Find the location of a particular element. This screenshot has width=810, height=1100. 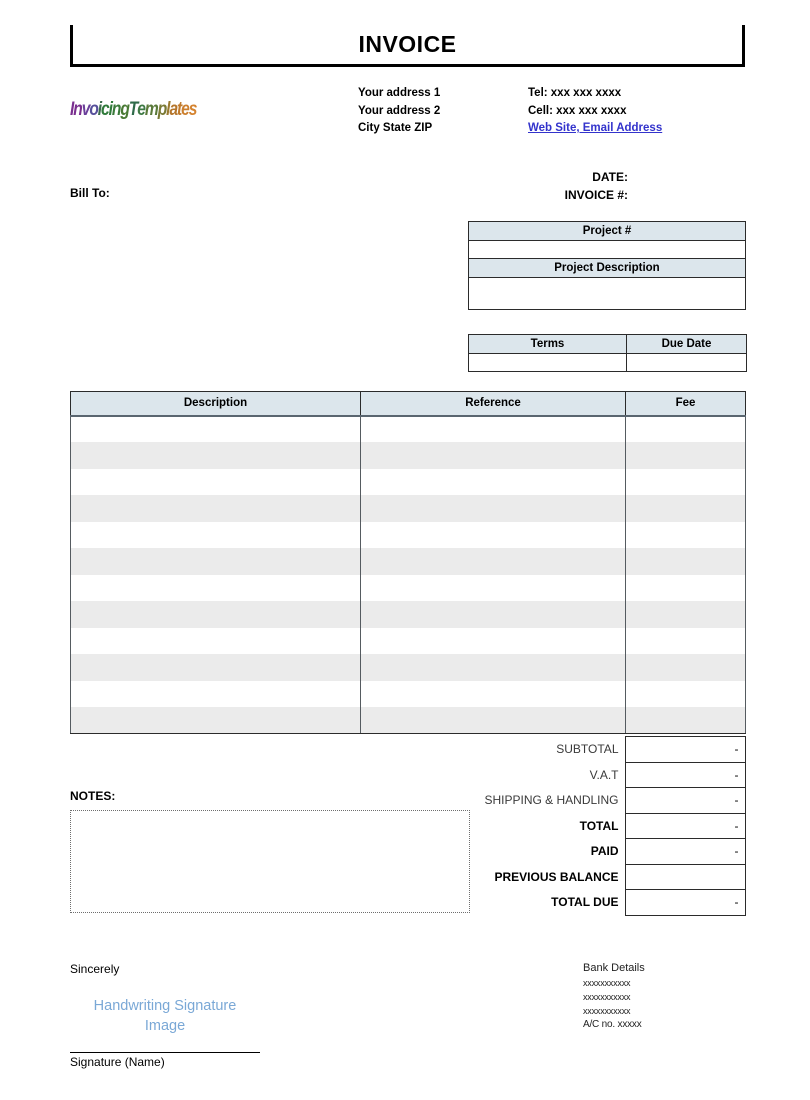

logo-letter: o is located at coordinates (94, 109).